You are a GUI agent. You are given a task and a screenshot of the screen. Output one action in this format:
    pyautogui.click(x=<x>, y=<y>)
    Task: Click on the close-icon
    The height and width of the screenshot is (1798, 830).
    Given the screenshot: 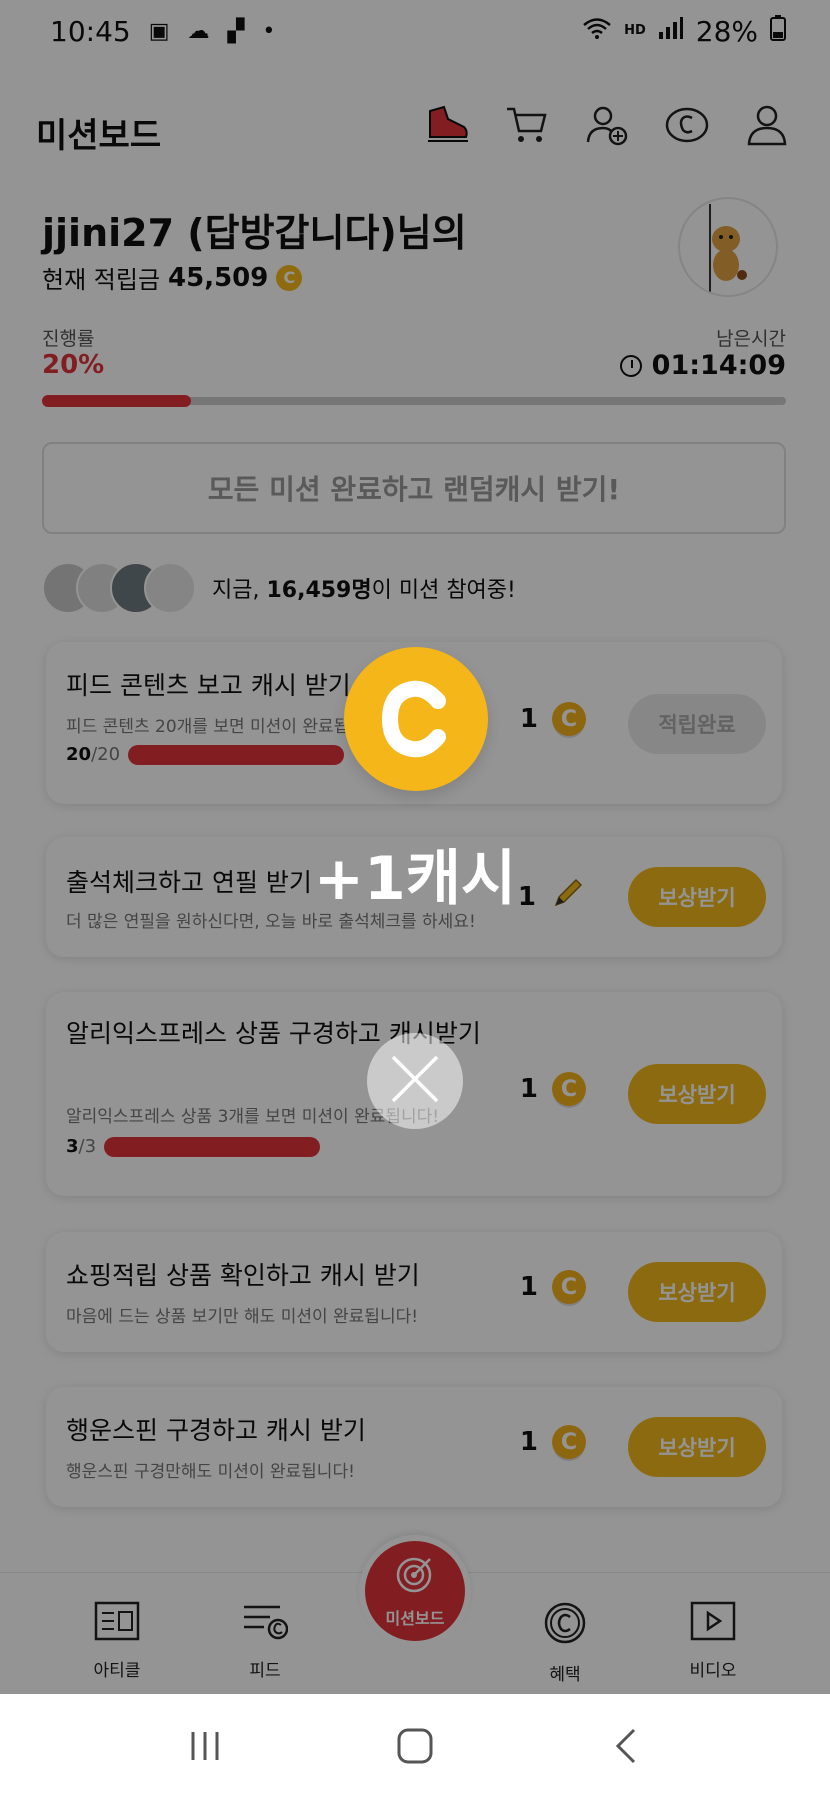 What is the action you would take?
    pyautogui.click(x=415, y=1081)
    